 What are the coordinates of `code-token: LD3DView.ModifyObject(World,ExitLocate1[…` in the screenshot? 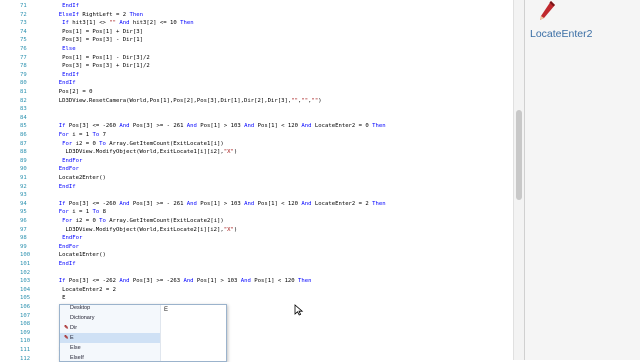 It's located at (138, 152).